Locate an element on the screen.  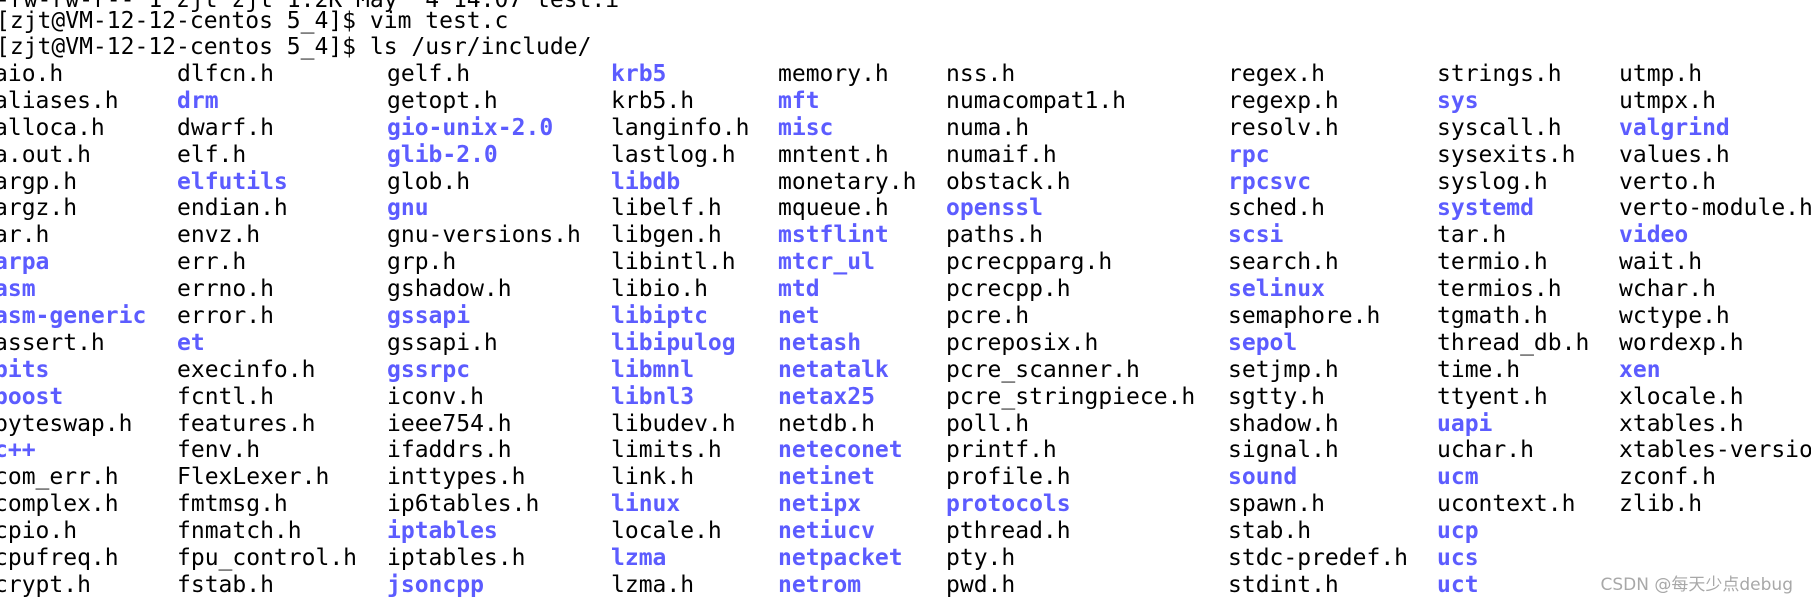
file-entry: termios.h is located at coordinates (1499, 289).